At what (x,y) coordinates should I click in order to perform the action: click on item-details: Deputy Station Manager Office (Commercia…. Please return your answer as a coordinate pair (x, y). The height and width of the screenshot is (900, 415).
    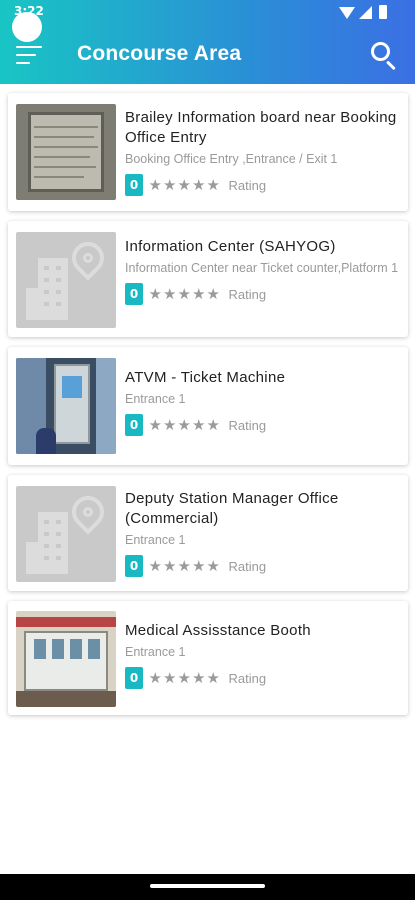
    Looking at the image, I should click on (262, 533).